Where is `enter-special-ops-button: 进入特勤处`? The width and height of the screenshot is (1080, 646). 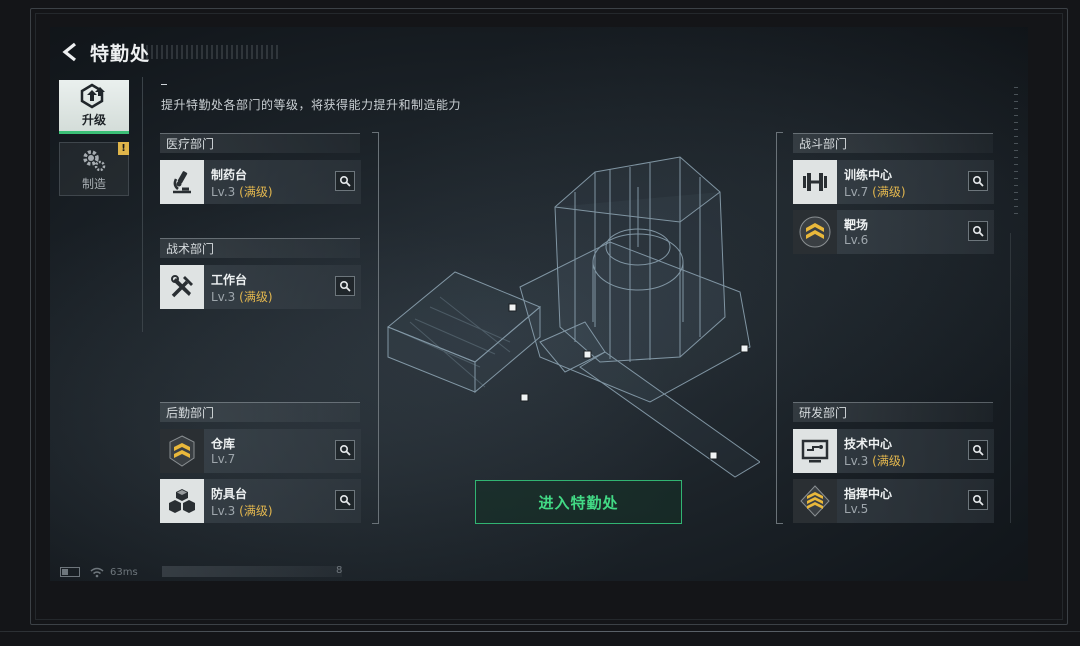
enter-special-ops-button: 进入特勤处 is located at coordinates (578, 502).